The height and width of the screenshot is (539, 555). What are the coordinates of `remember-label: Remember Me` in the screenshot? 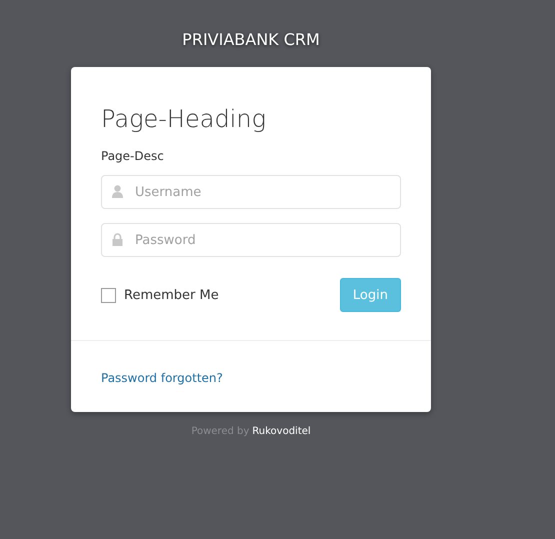 It's located at (171, 295).